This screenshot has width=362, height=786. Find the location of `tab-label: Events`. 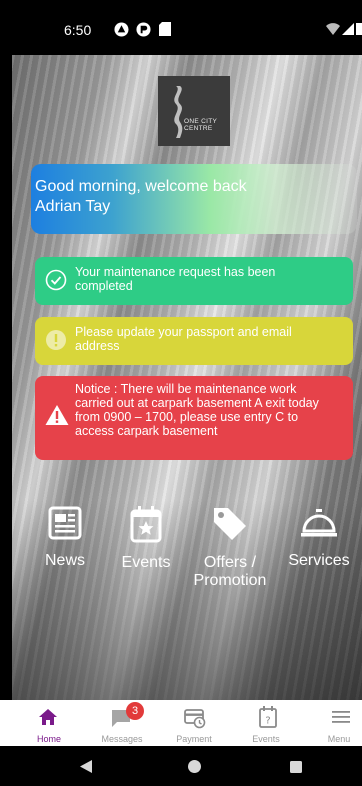

tab-label: Events is located at coordinates (266, 739).